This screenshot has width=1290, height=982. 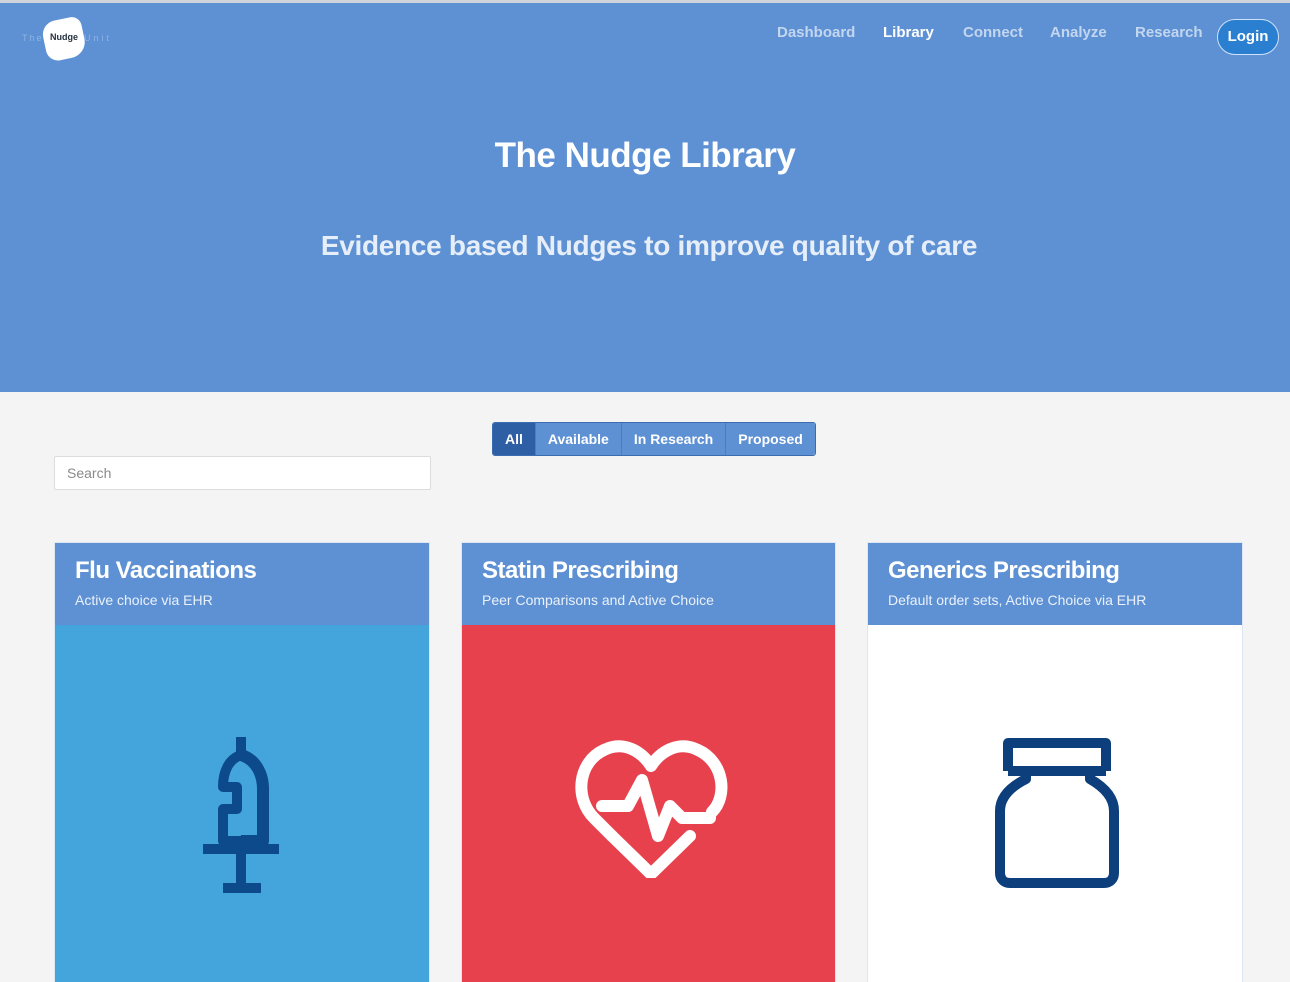 I want to click on logo-text-nudge: Nudge, so click(x=64, y=37).